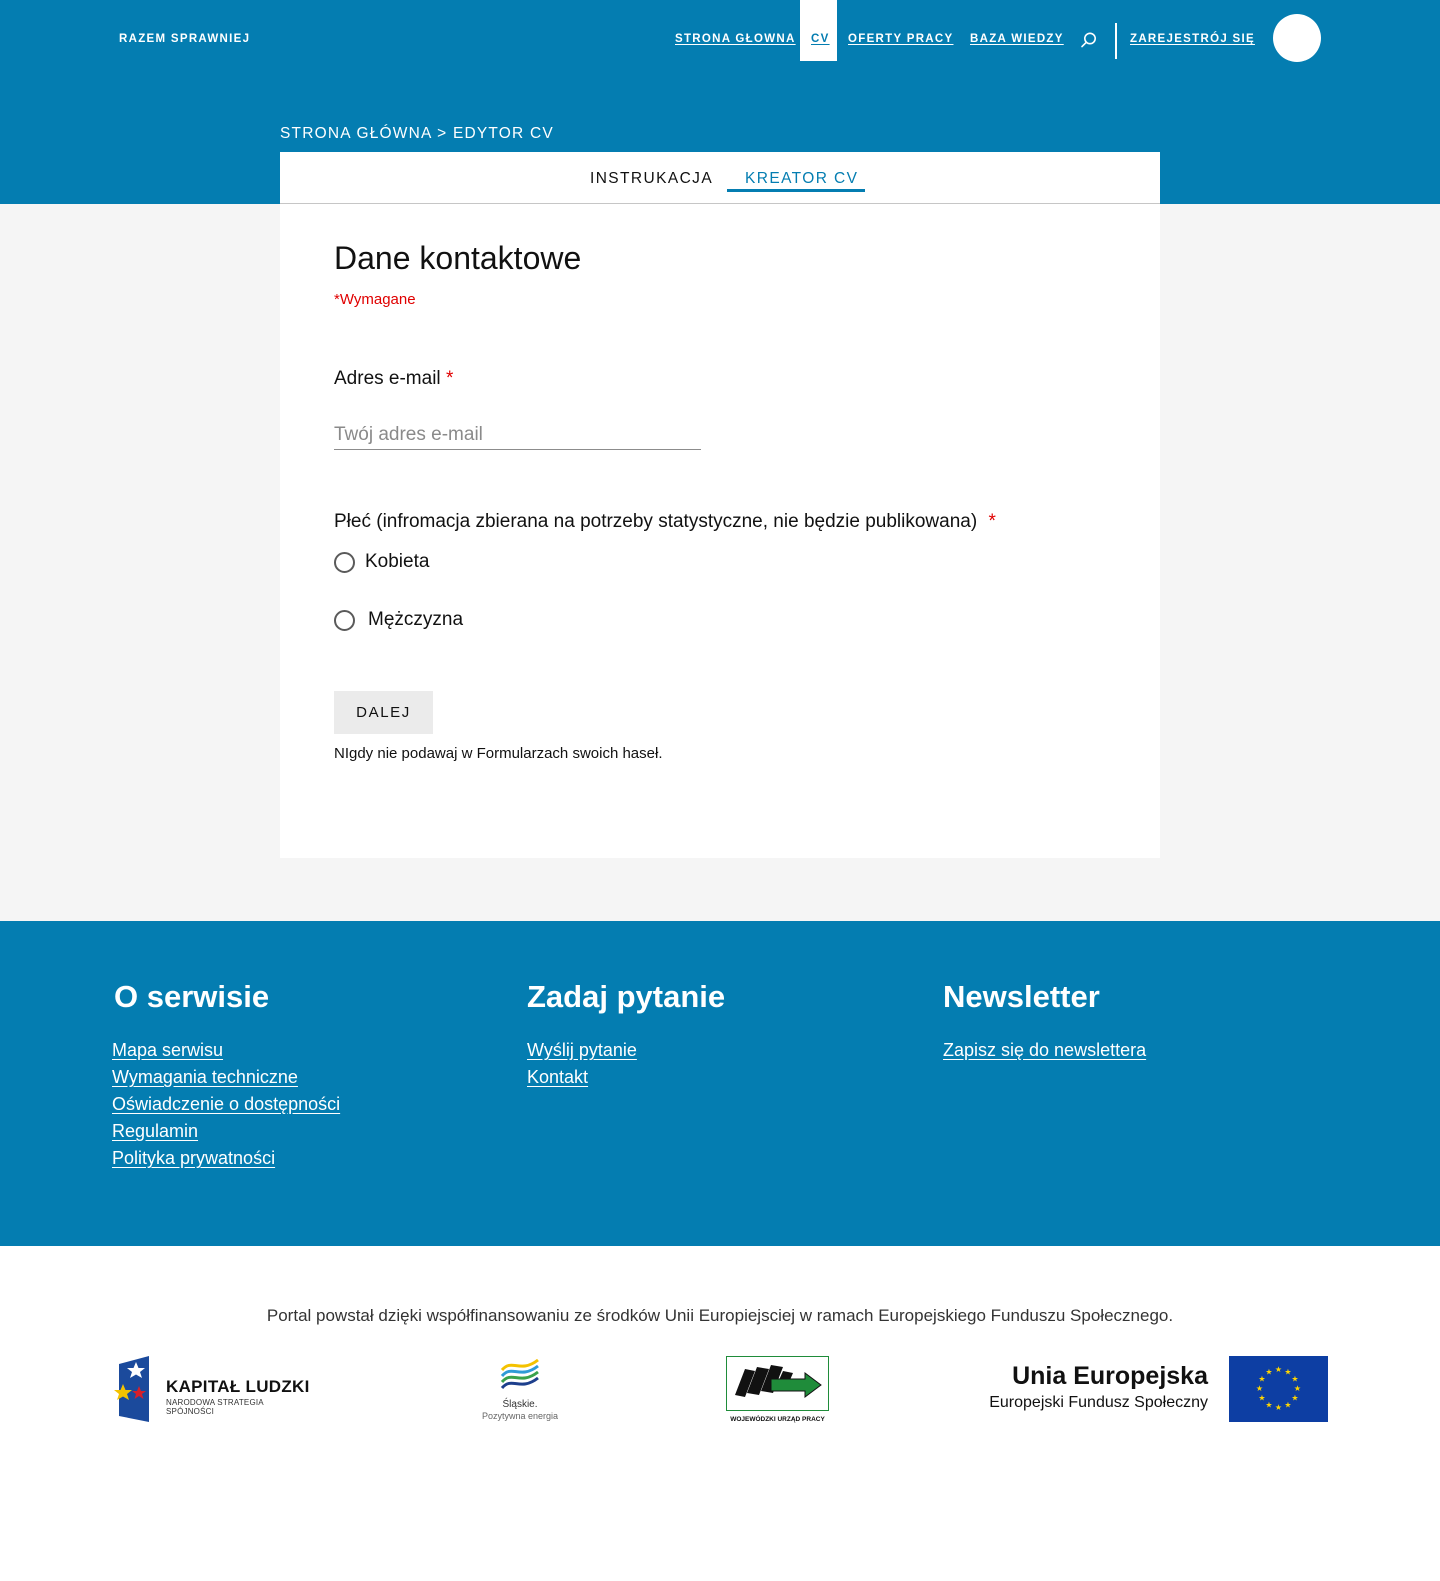 The image size is (1440, 1581). I want to click on wup-logo: WOJEWÓDZKI URZĄD PRACY, so click(777, 1391).